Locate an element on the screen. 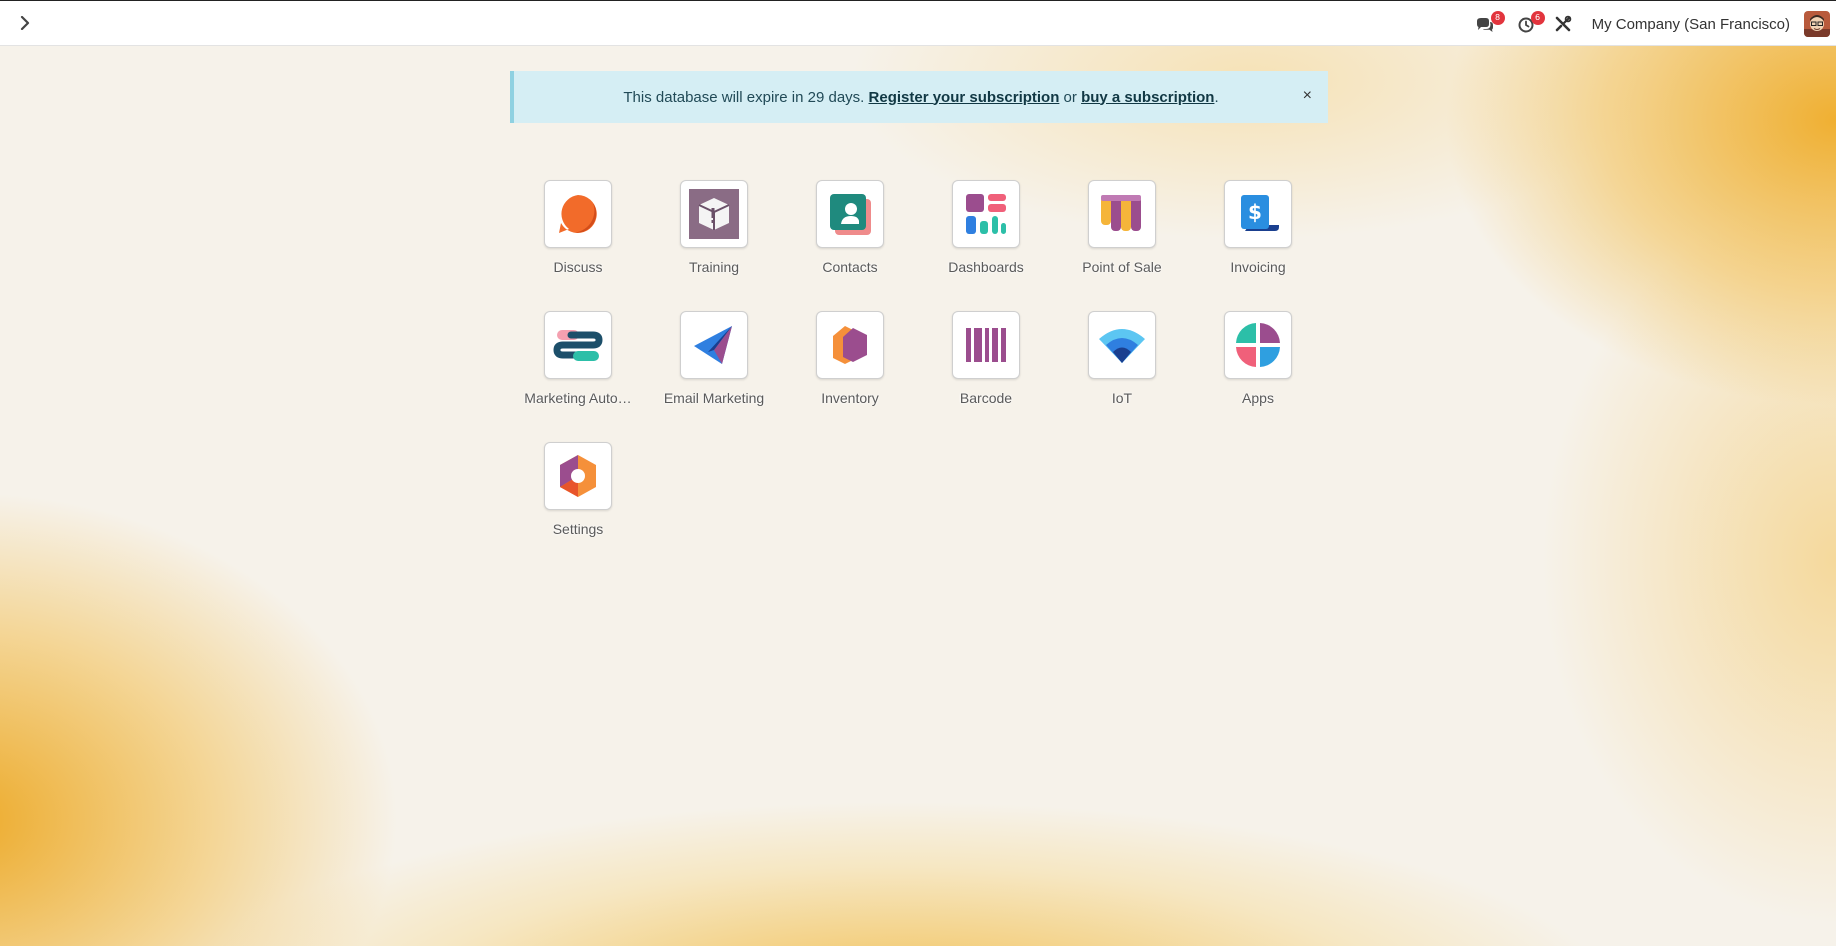 The image size is (1836, 946). app-point-of-sale: Point of Sale is located at coordinates (1122, 227).